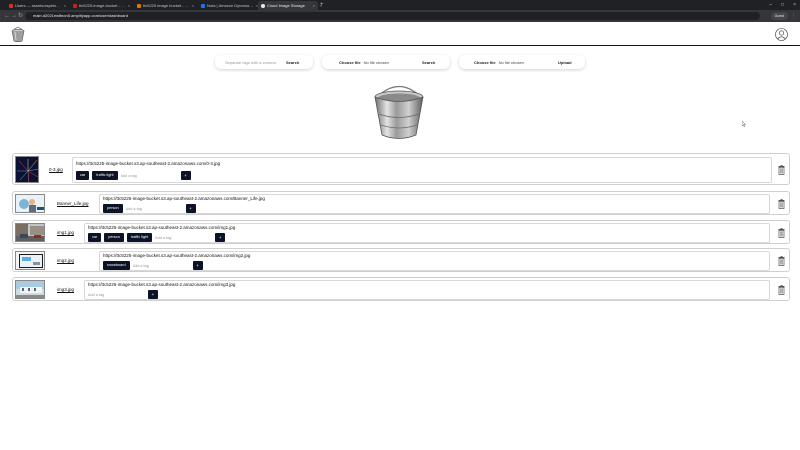 Image resolution: width=800 pixels, height=450 pixels. What do you see at coordinates (14, 16) in the screenshot?
I see `arrow-right-icon: →` at bounding box center [14, 16].